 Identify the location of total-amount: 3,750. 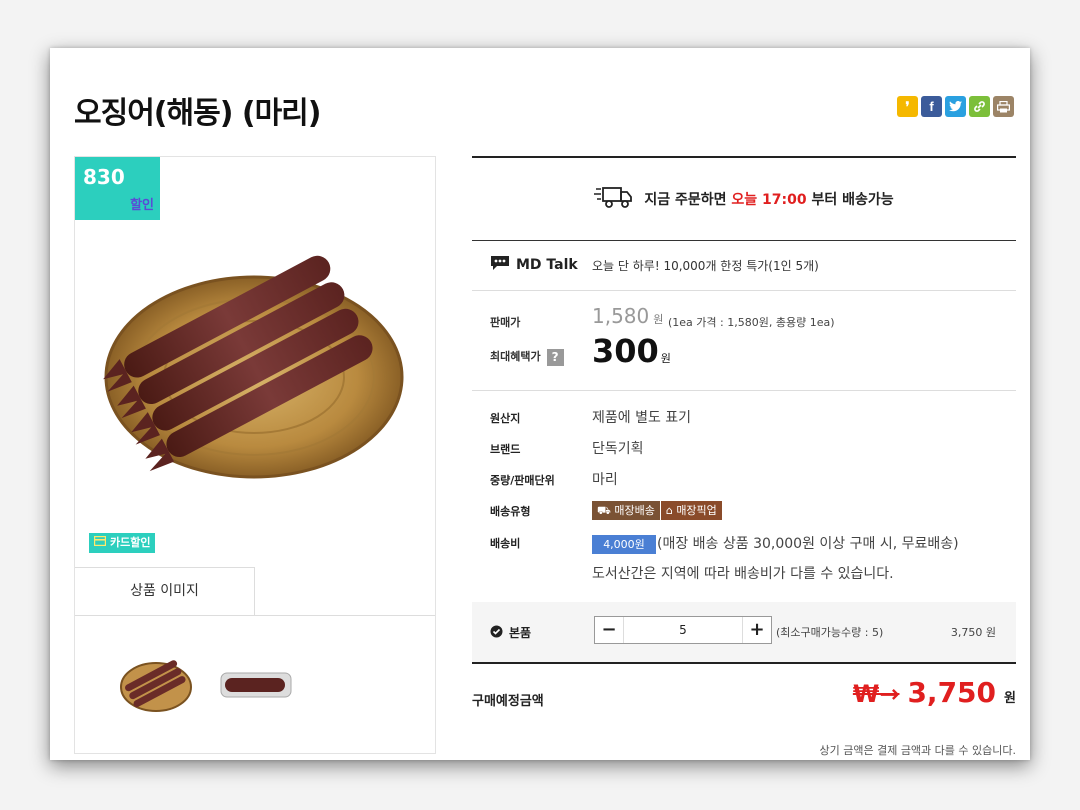
(952, 692).